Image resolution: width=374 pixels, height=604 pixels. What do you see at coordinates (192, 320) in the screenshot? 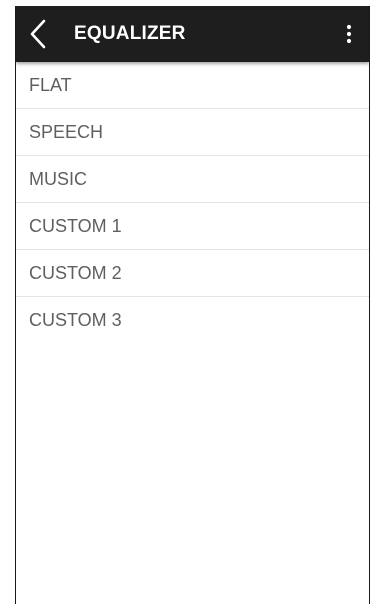
I see `preset-item-custom-3: CUSTOM 3` at bounding box center [192, 320].